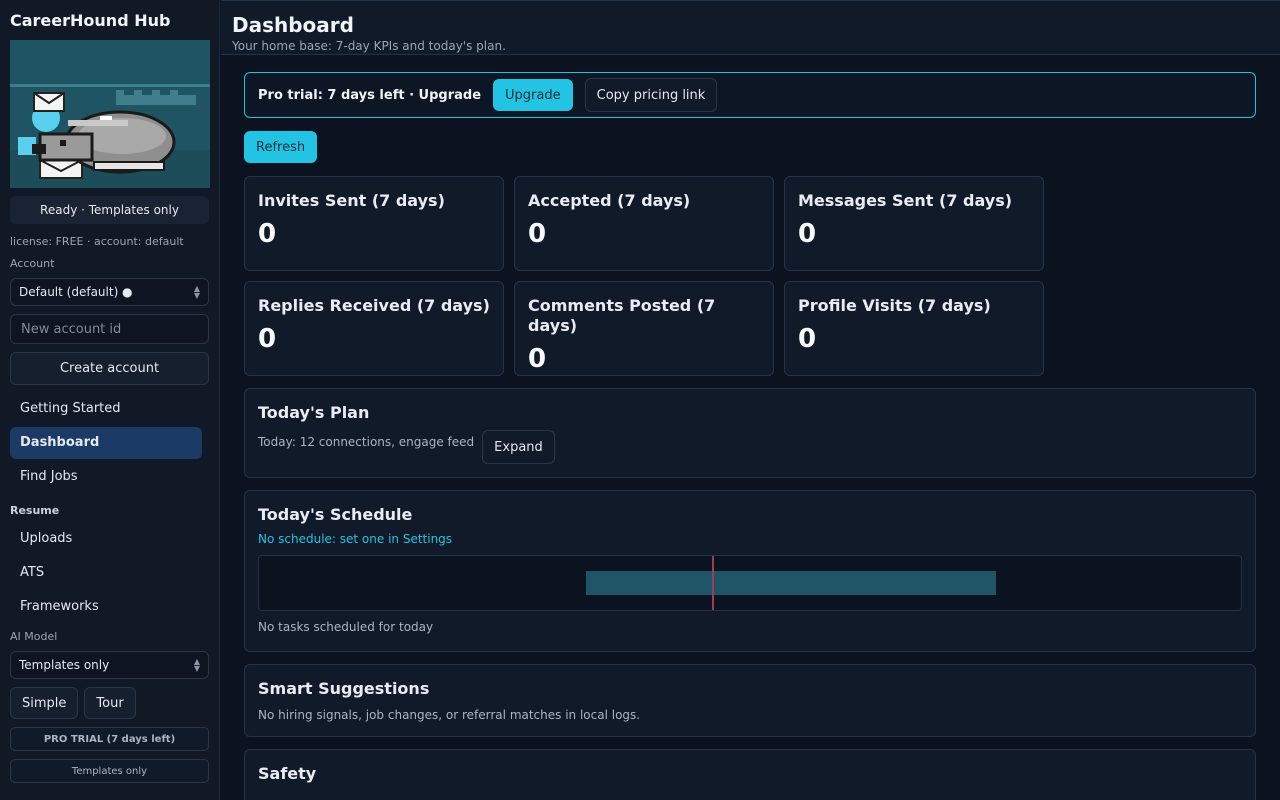 Image resolution: width=1280 pixels, height=800 pixels. Describe the element at coordinates (109, 210) in the screenshot. I see `status-pill: Ready · Templates only` at that location.